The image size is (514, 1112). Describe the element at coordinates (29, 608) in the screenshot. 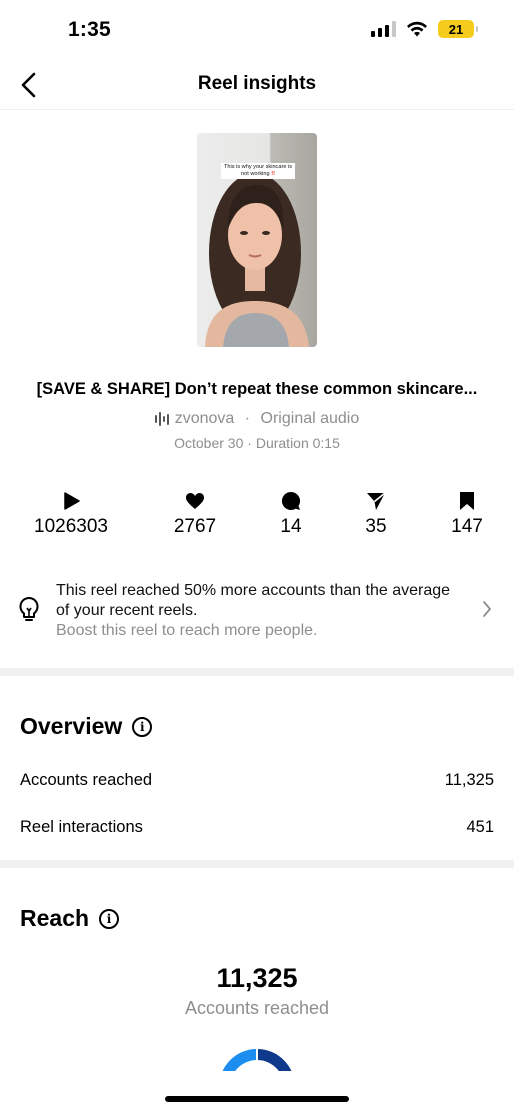

I see `lightbulb-icon` at that location.